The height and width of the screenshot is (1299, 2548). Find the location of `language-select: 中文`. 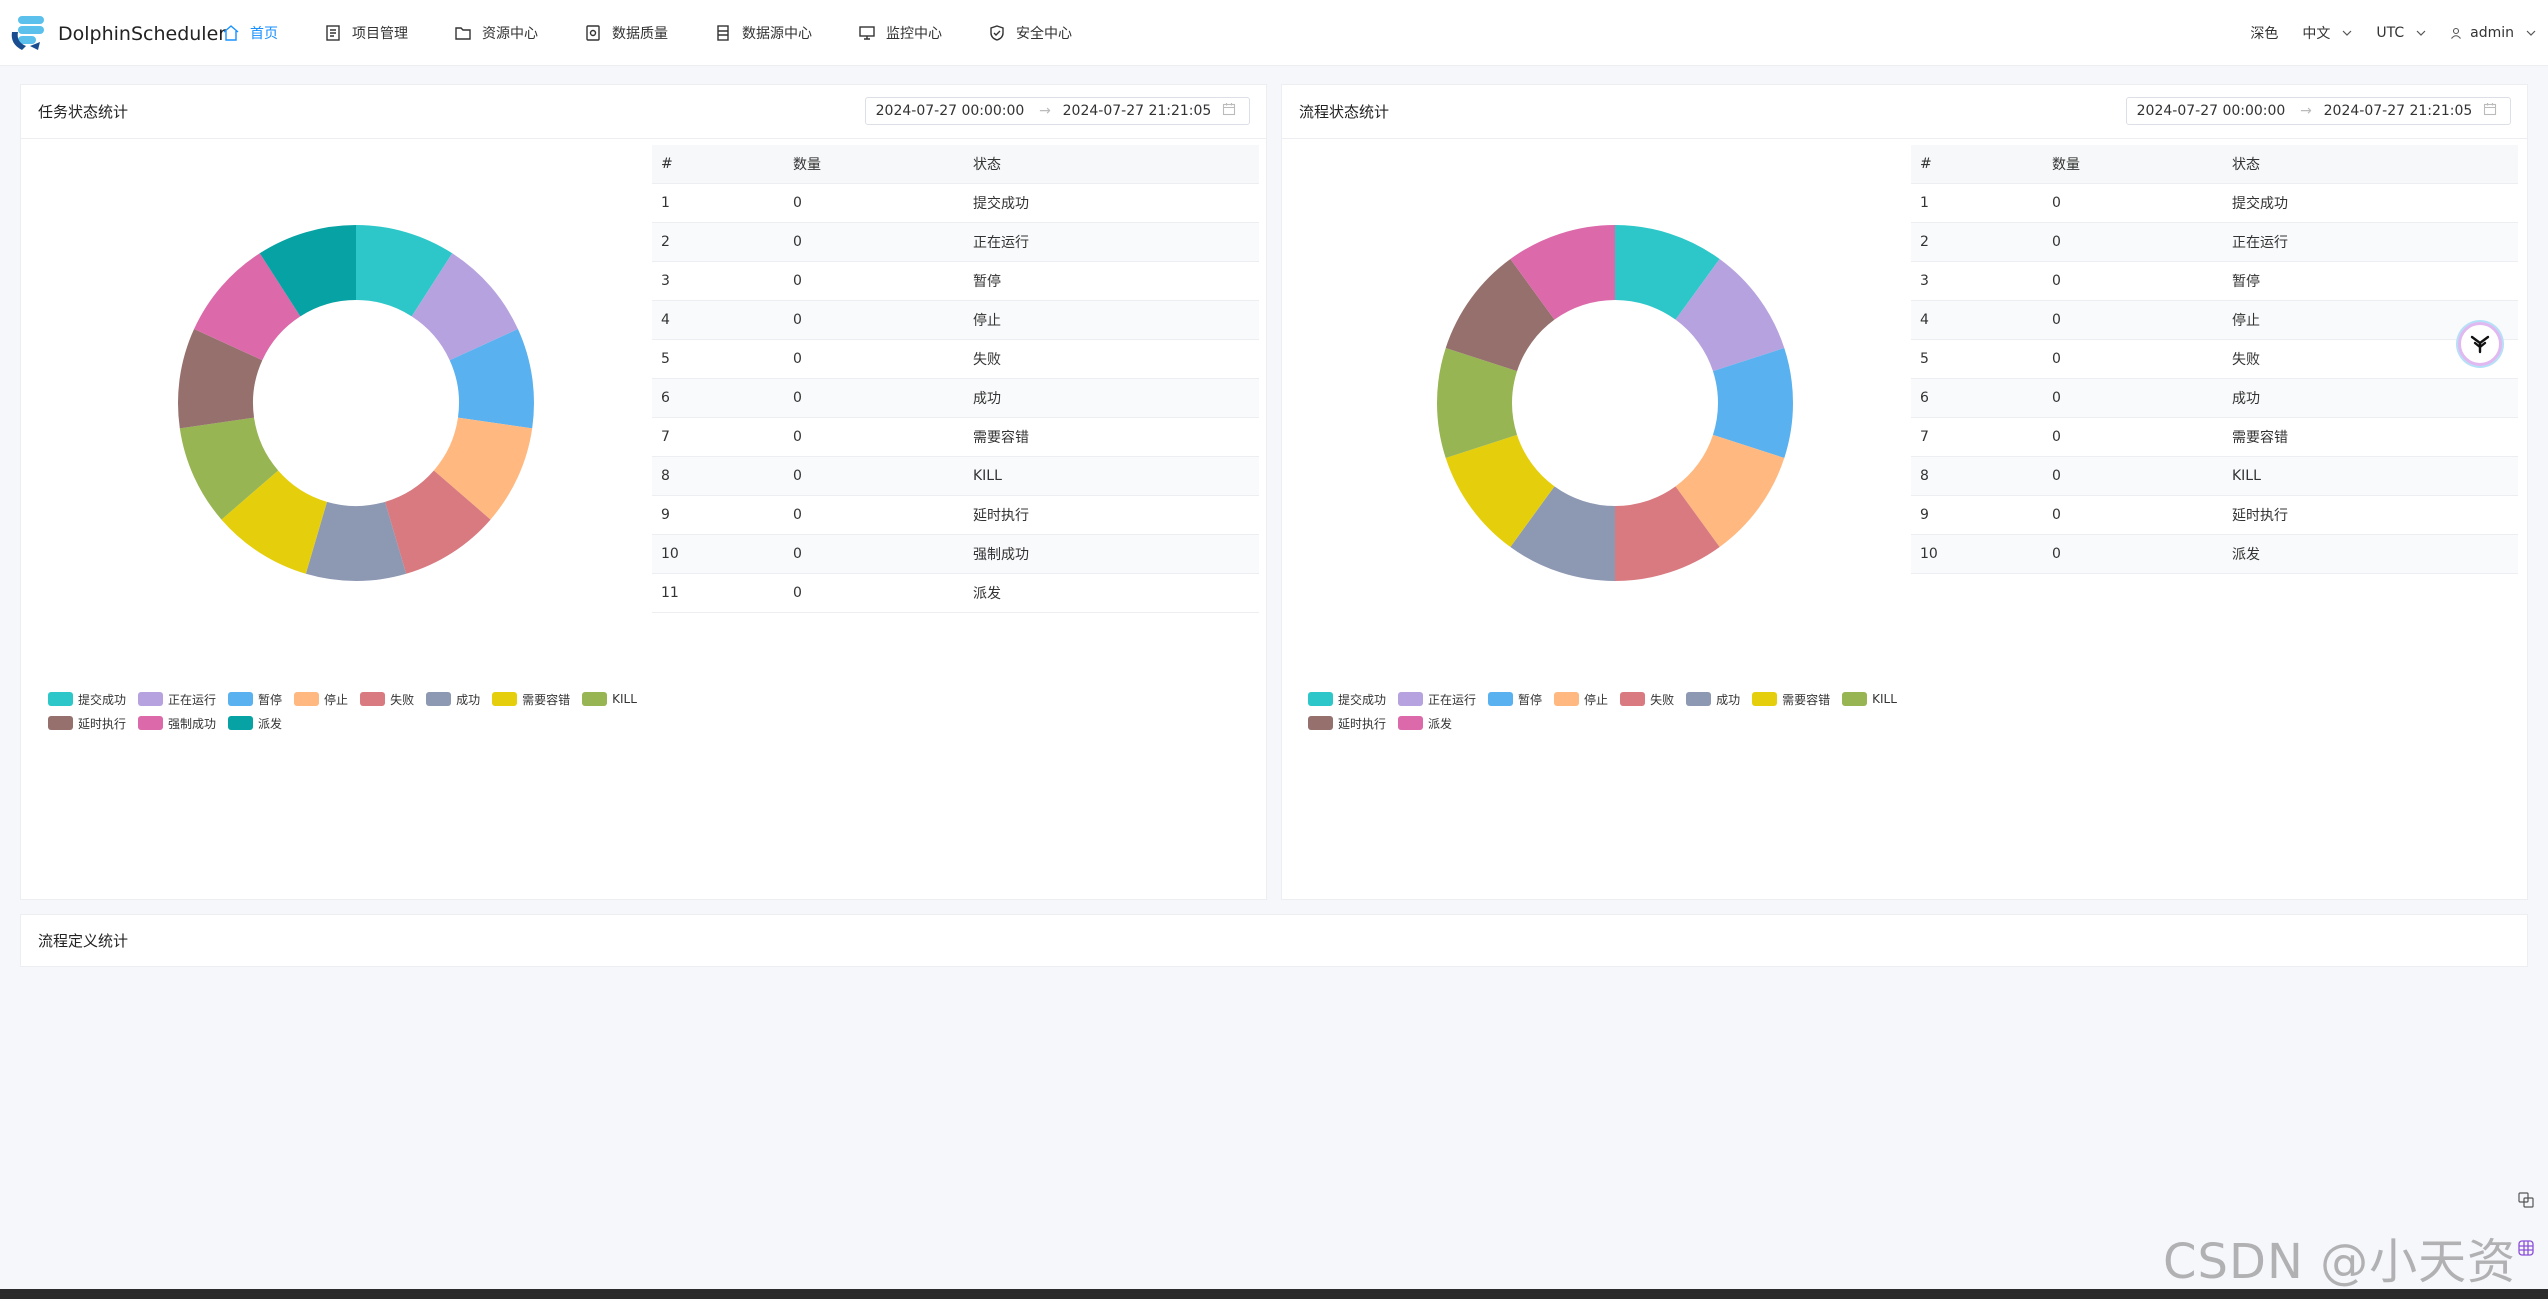

language-select: 中文 is located at coordinates (2327, 33).